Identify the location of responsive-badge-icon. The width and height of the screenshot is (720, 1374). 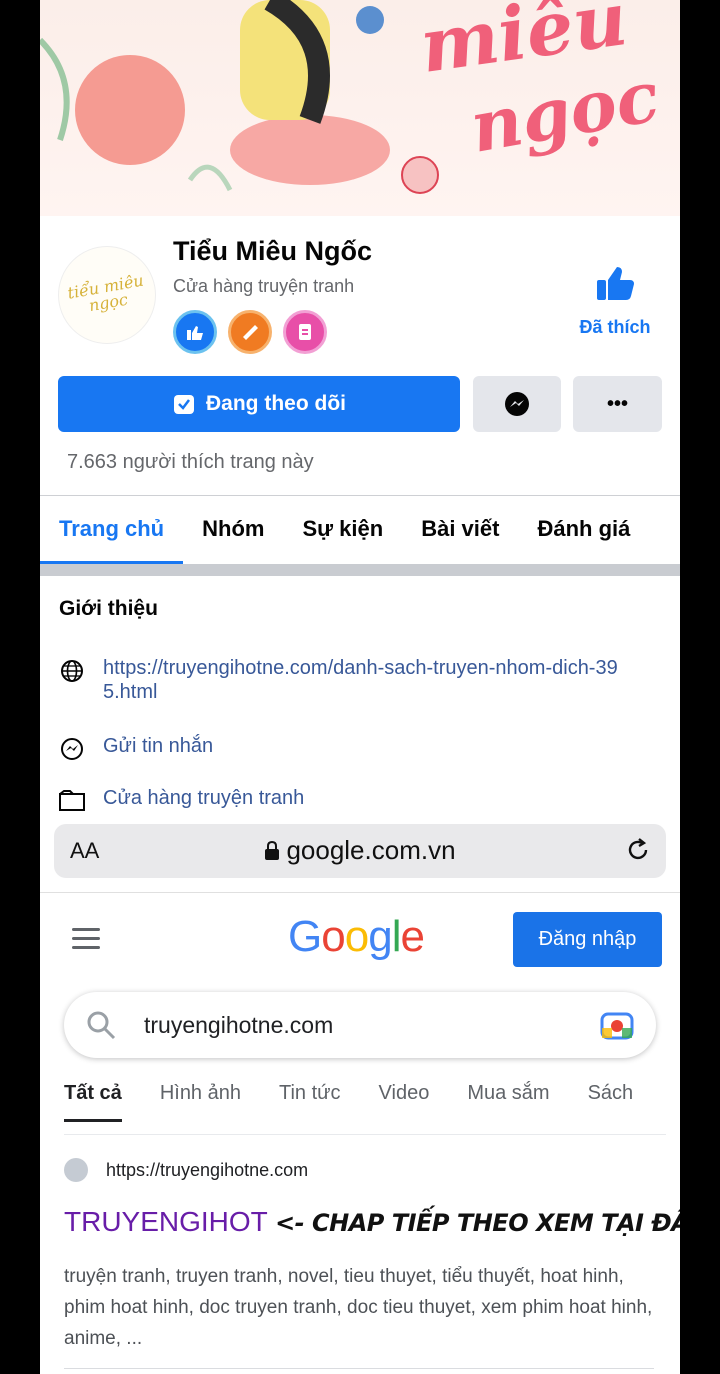
(195, 332).